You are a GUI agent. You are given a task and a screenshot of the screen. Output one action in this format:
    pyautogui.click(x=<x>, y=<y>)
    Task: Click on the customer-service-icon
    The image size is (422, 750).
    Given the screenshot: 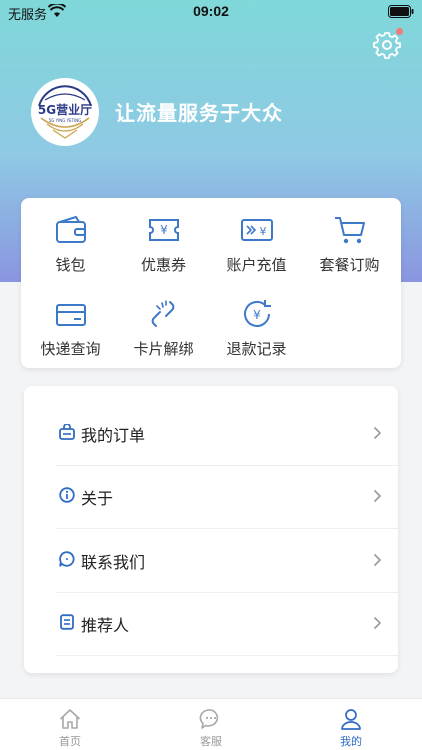 What is the action you would take?
    pyautogui.click(x=209, y=719)
    